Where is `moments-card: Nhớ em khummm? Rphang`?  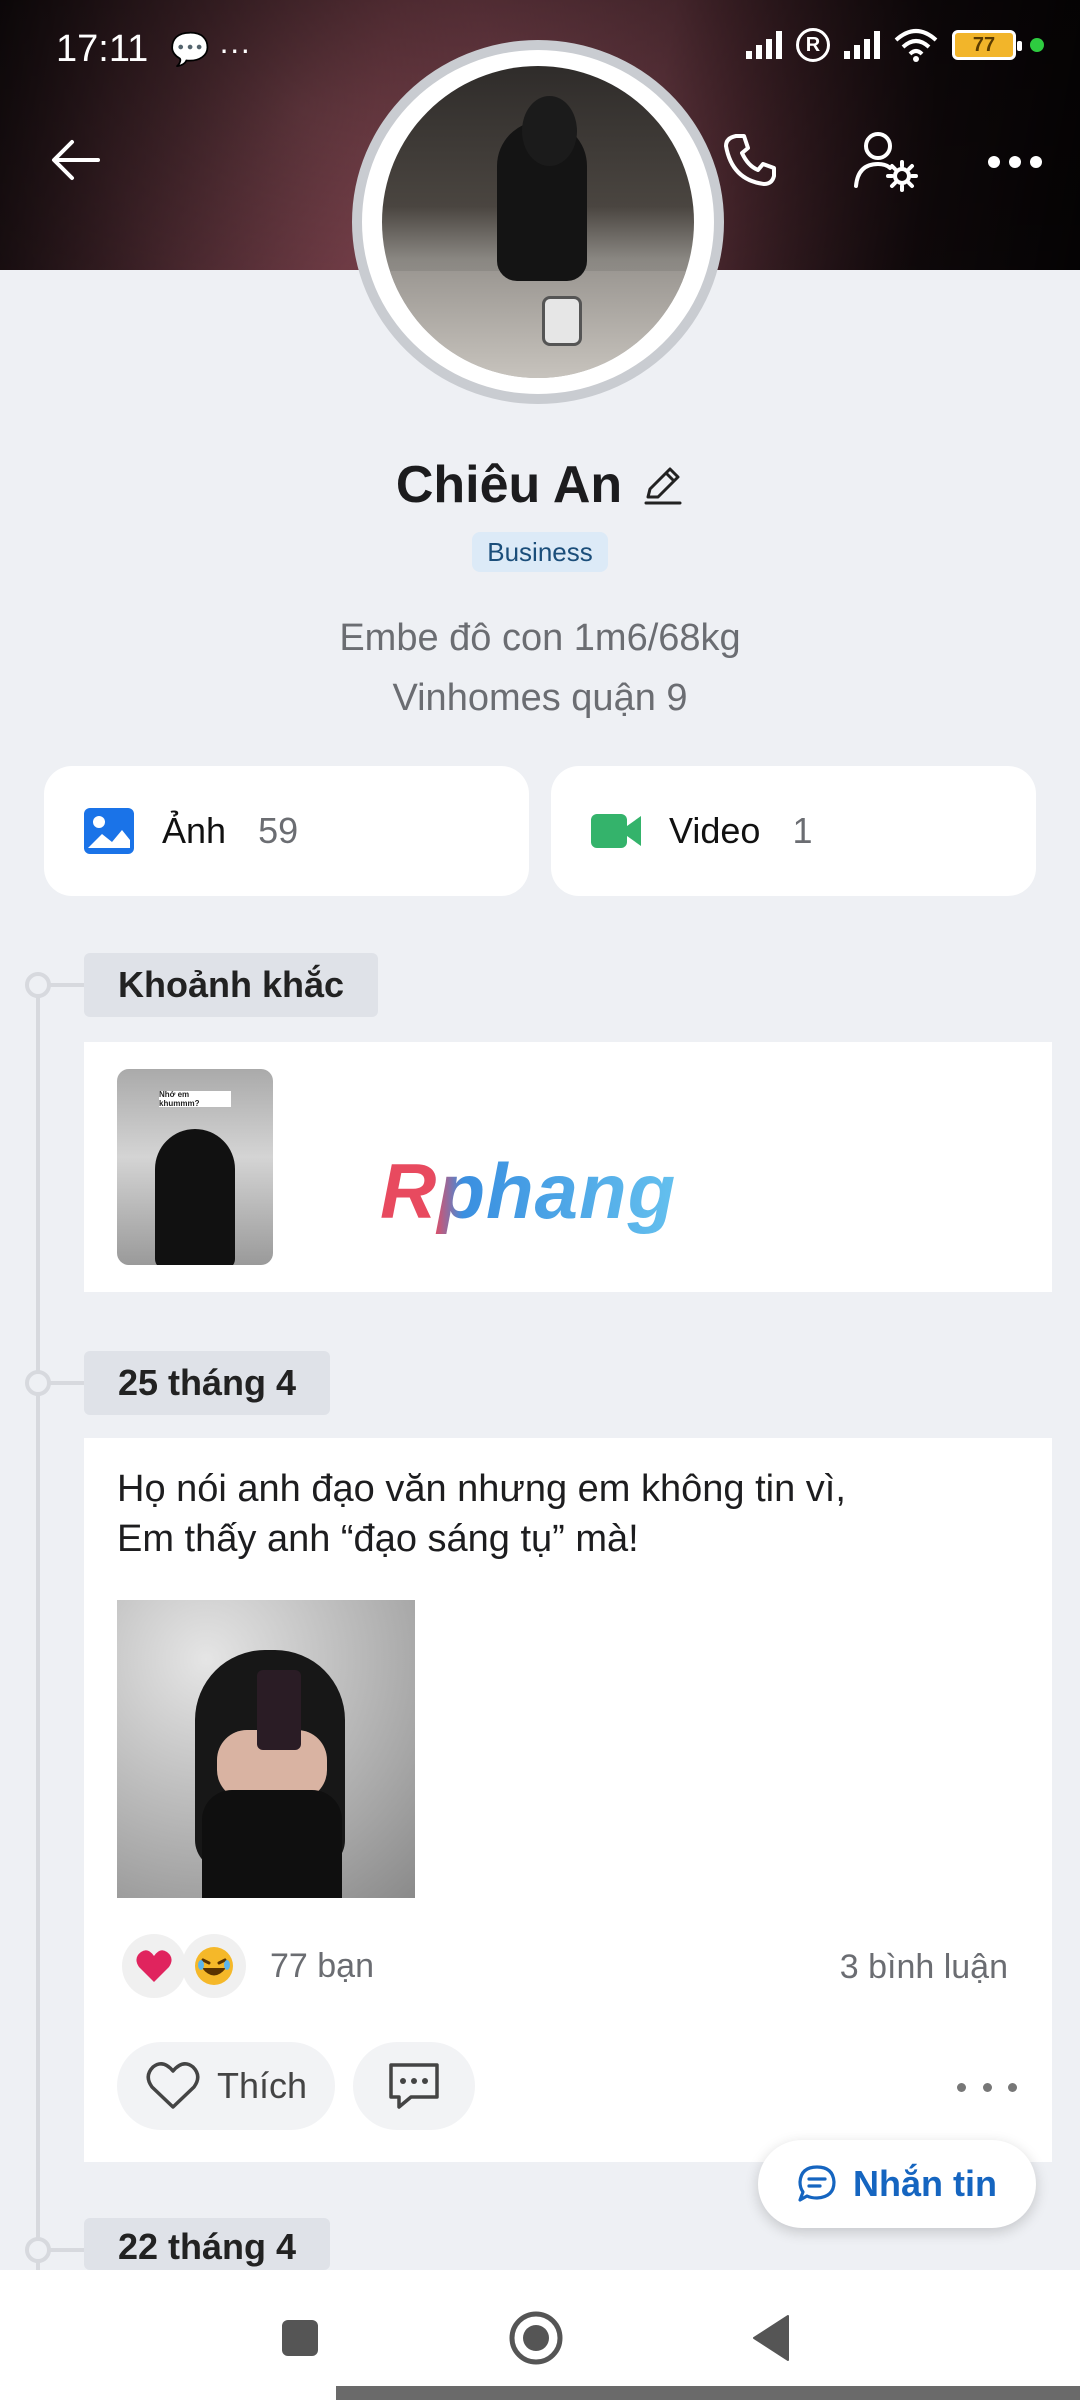
moments-card: Nhớ em khummm? Rphang is located at coordinates (568, 1167).